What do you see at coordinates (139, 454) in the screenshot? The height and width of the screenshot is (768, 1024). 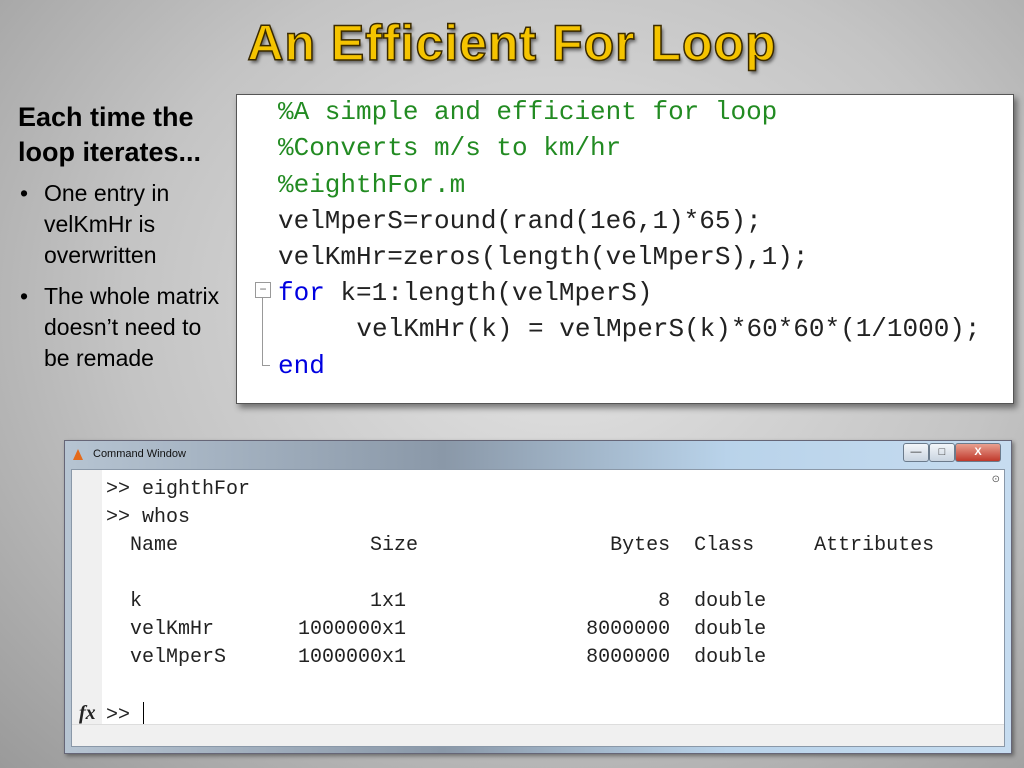 I see `window-title: Command Window` at bounding box center [139, 454].